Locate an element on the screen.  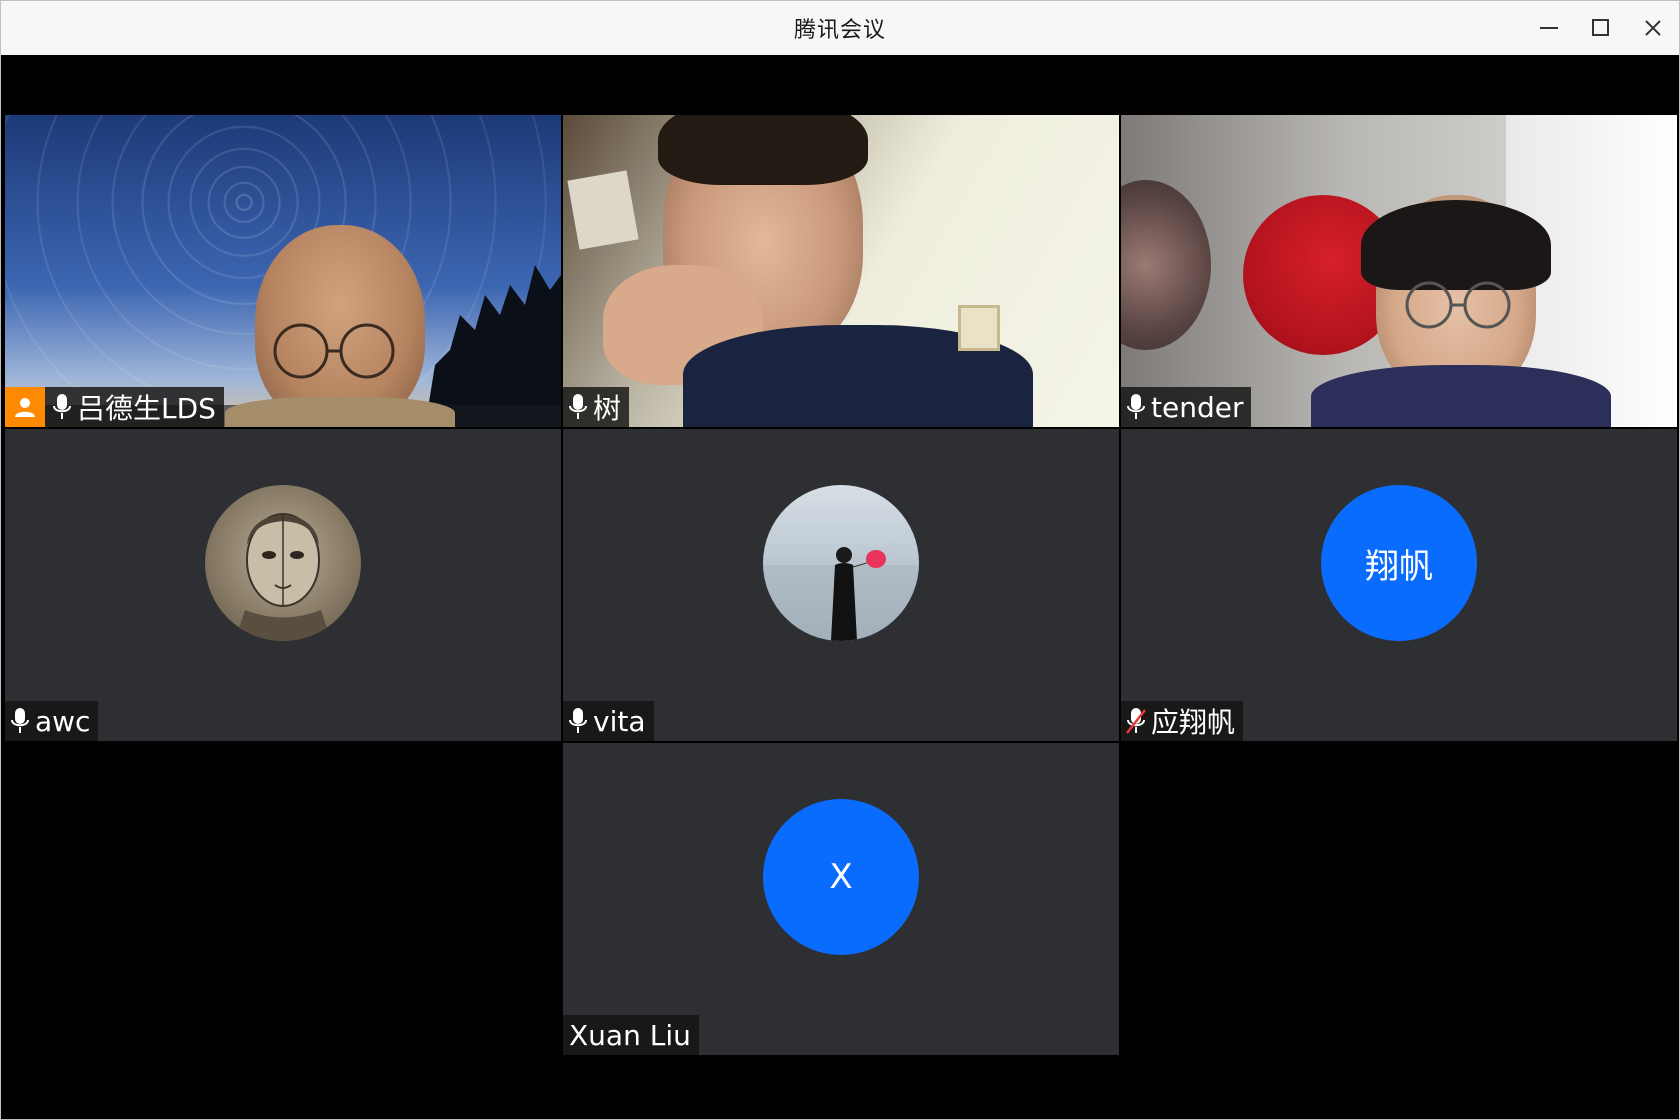
participant-tile: X Xuan Liu is located at coordinates (841, 899).